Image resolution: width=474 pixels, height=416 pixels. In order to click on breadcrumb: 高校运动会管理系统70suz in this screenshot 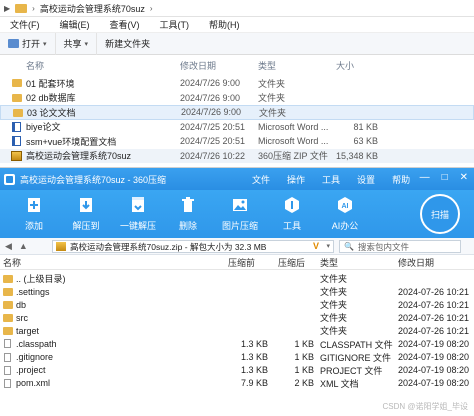, I will do `click(92, 8)`.